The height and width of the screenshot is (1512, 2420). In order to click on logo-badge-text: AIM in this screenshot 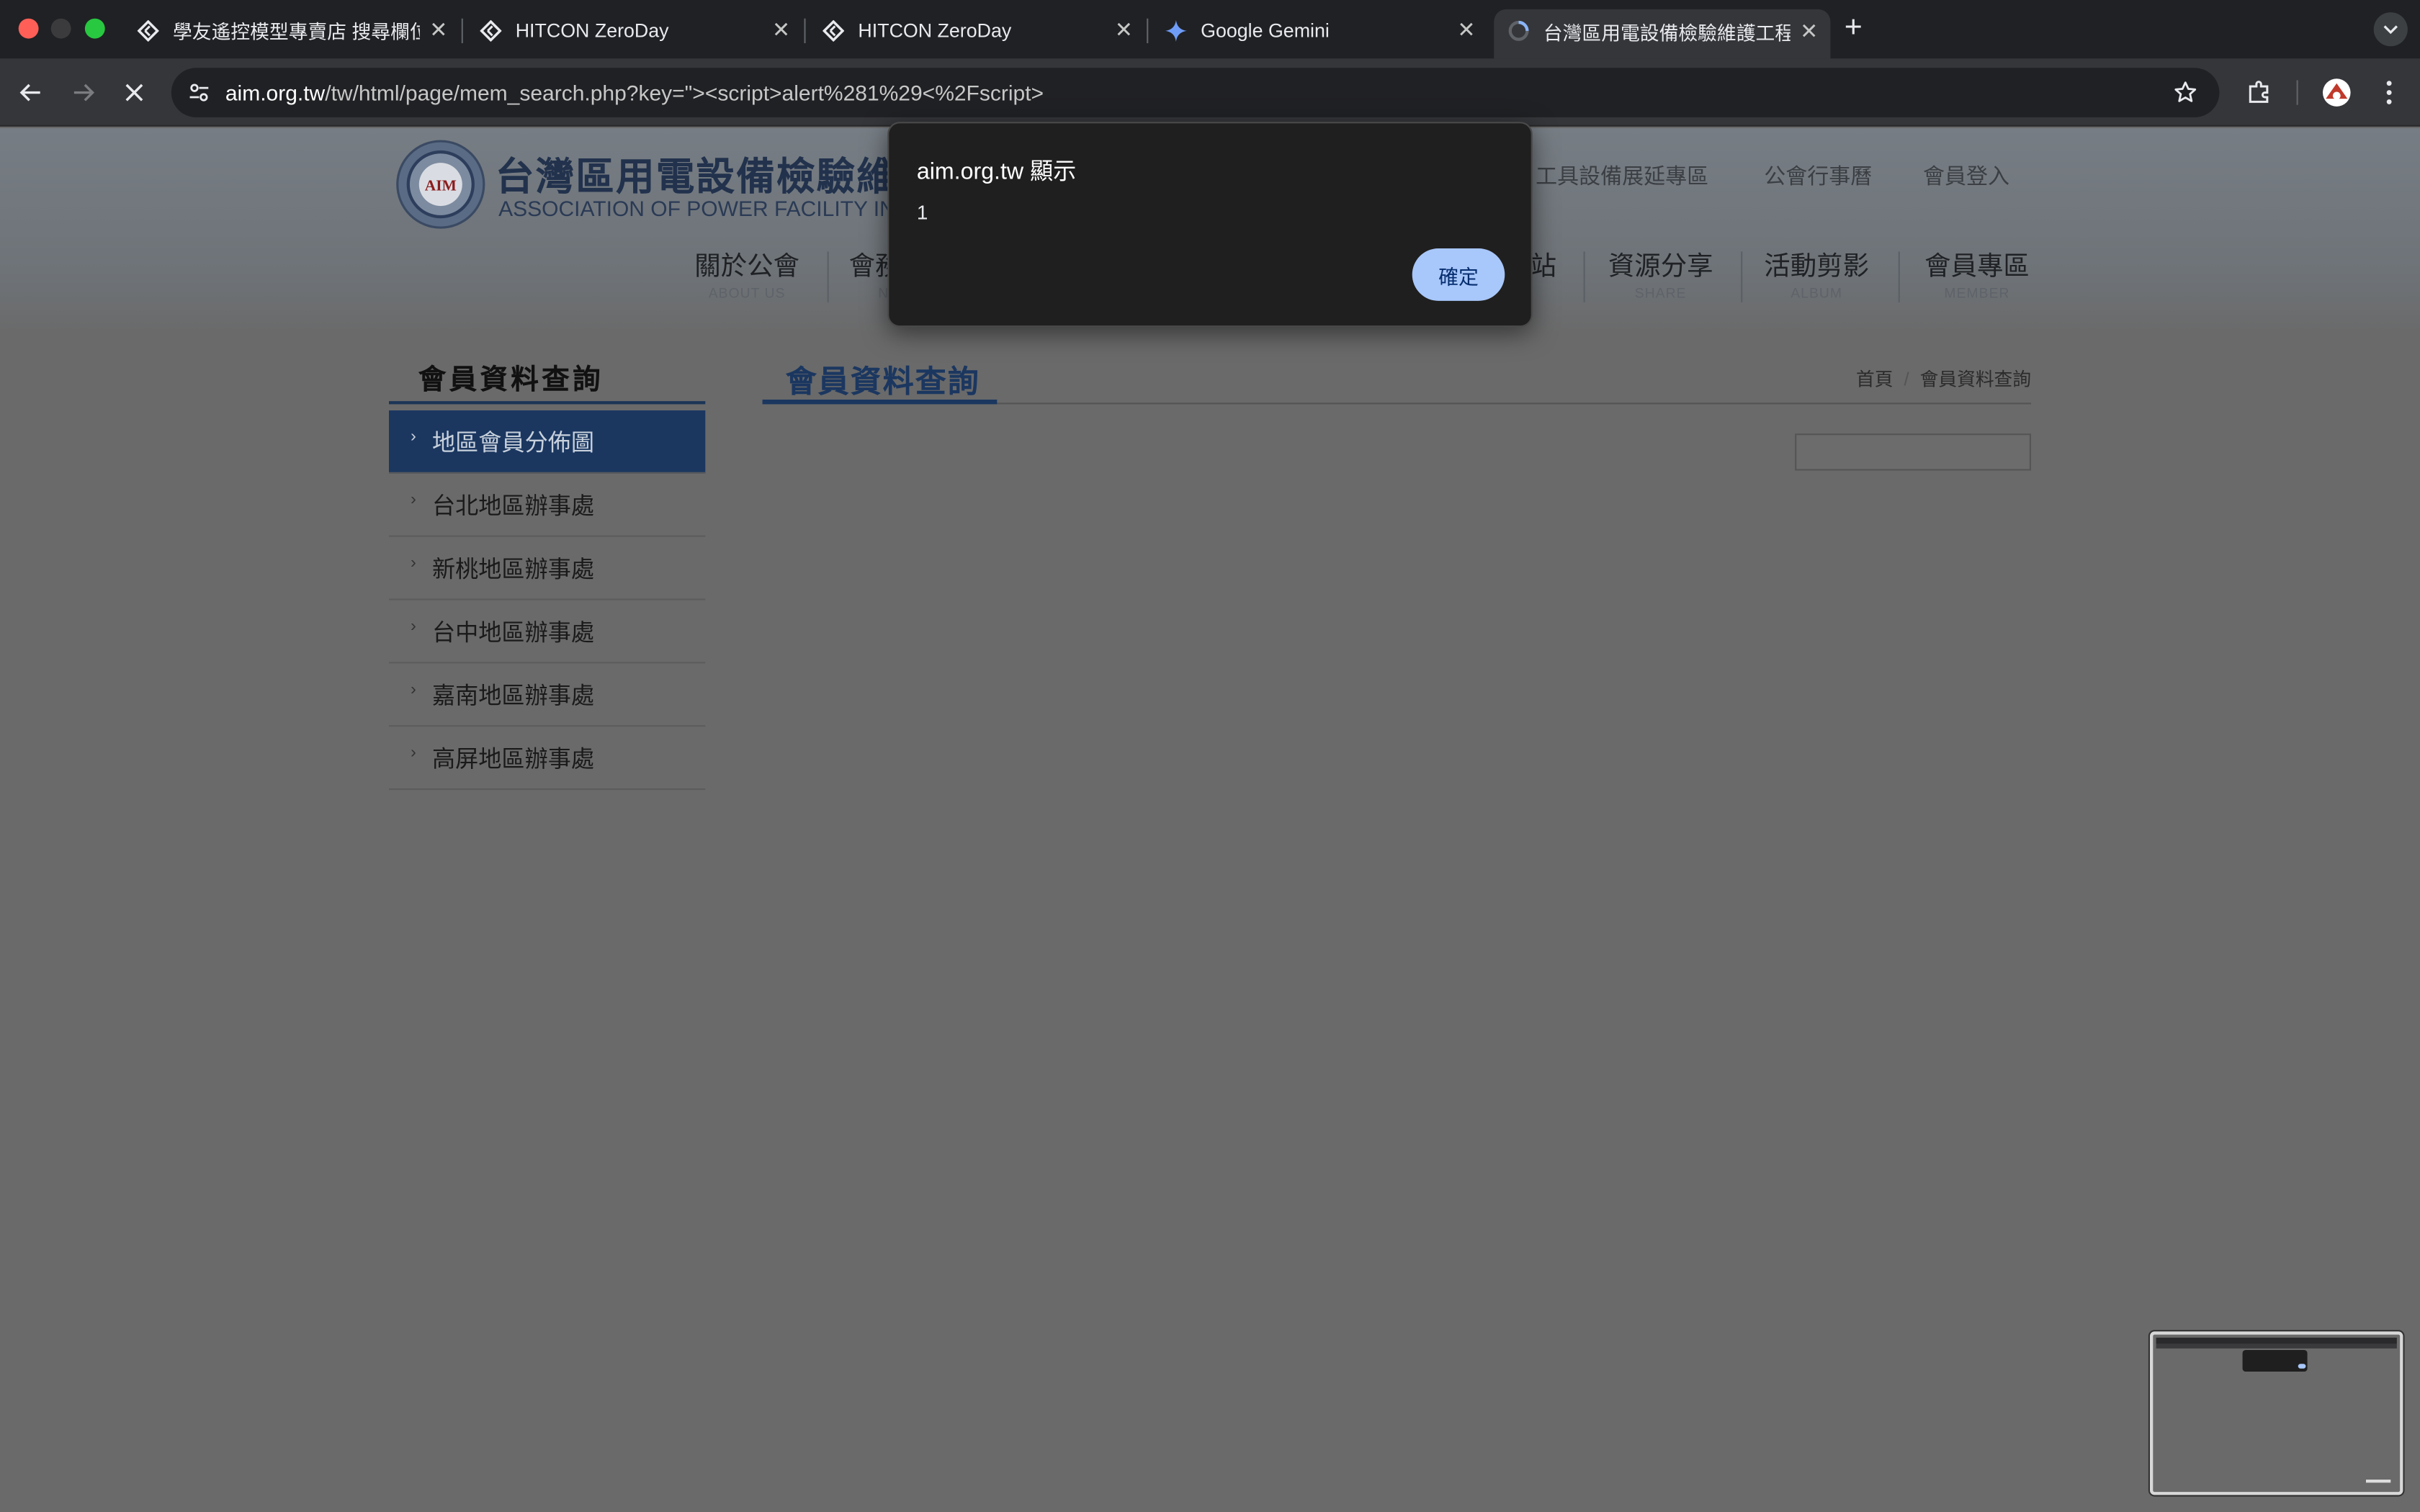, I will do `click(441, 185)`.